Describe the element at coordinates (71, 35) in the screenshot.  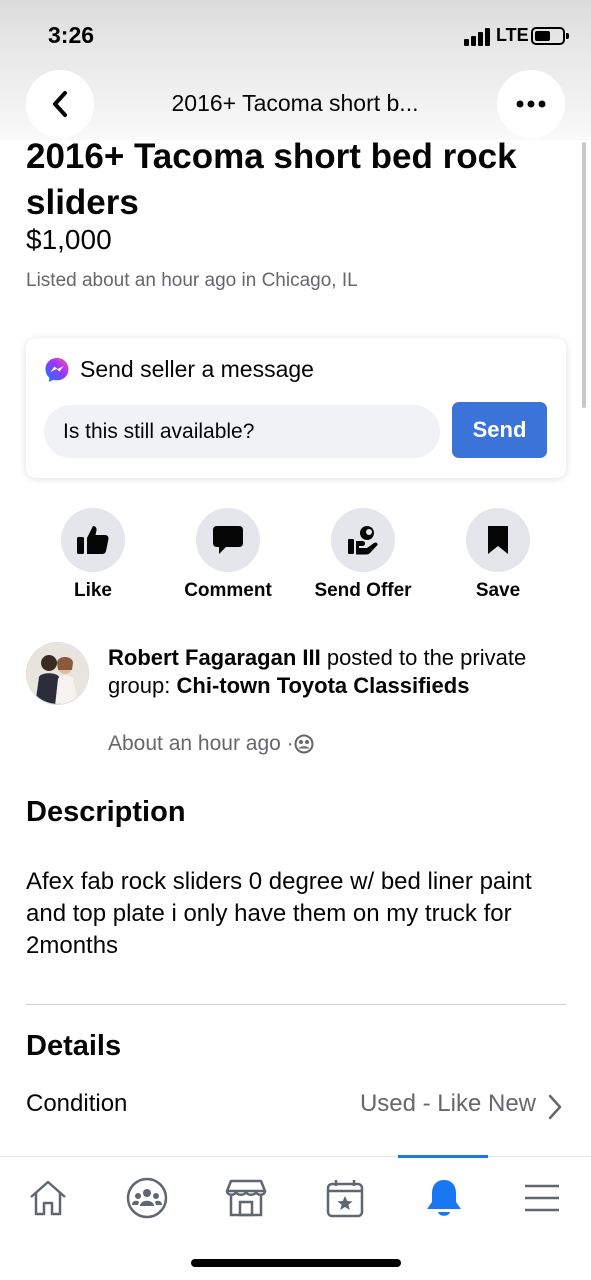
I see `status-time: 3:26` at that location.